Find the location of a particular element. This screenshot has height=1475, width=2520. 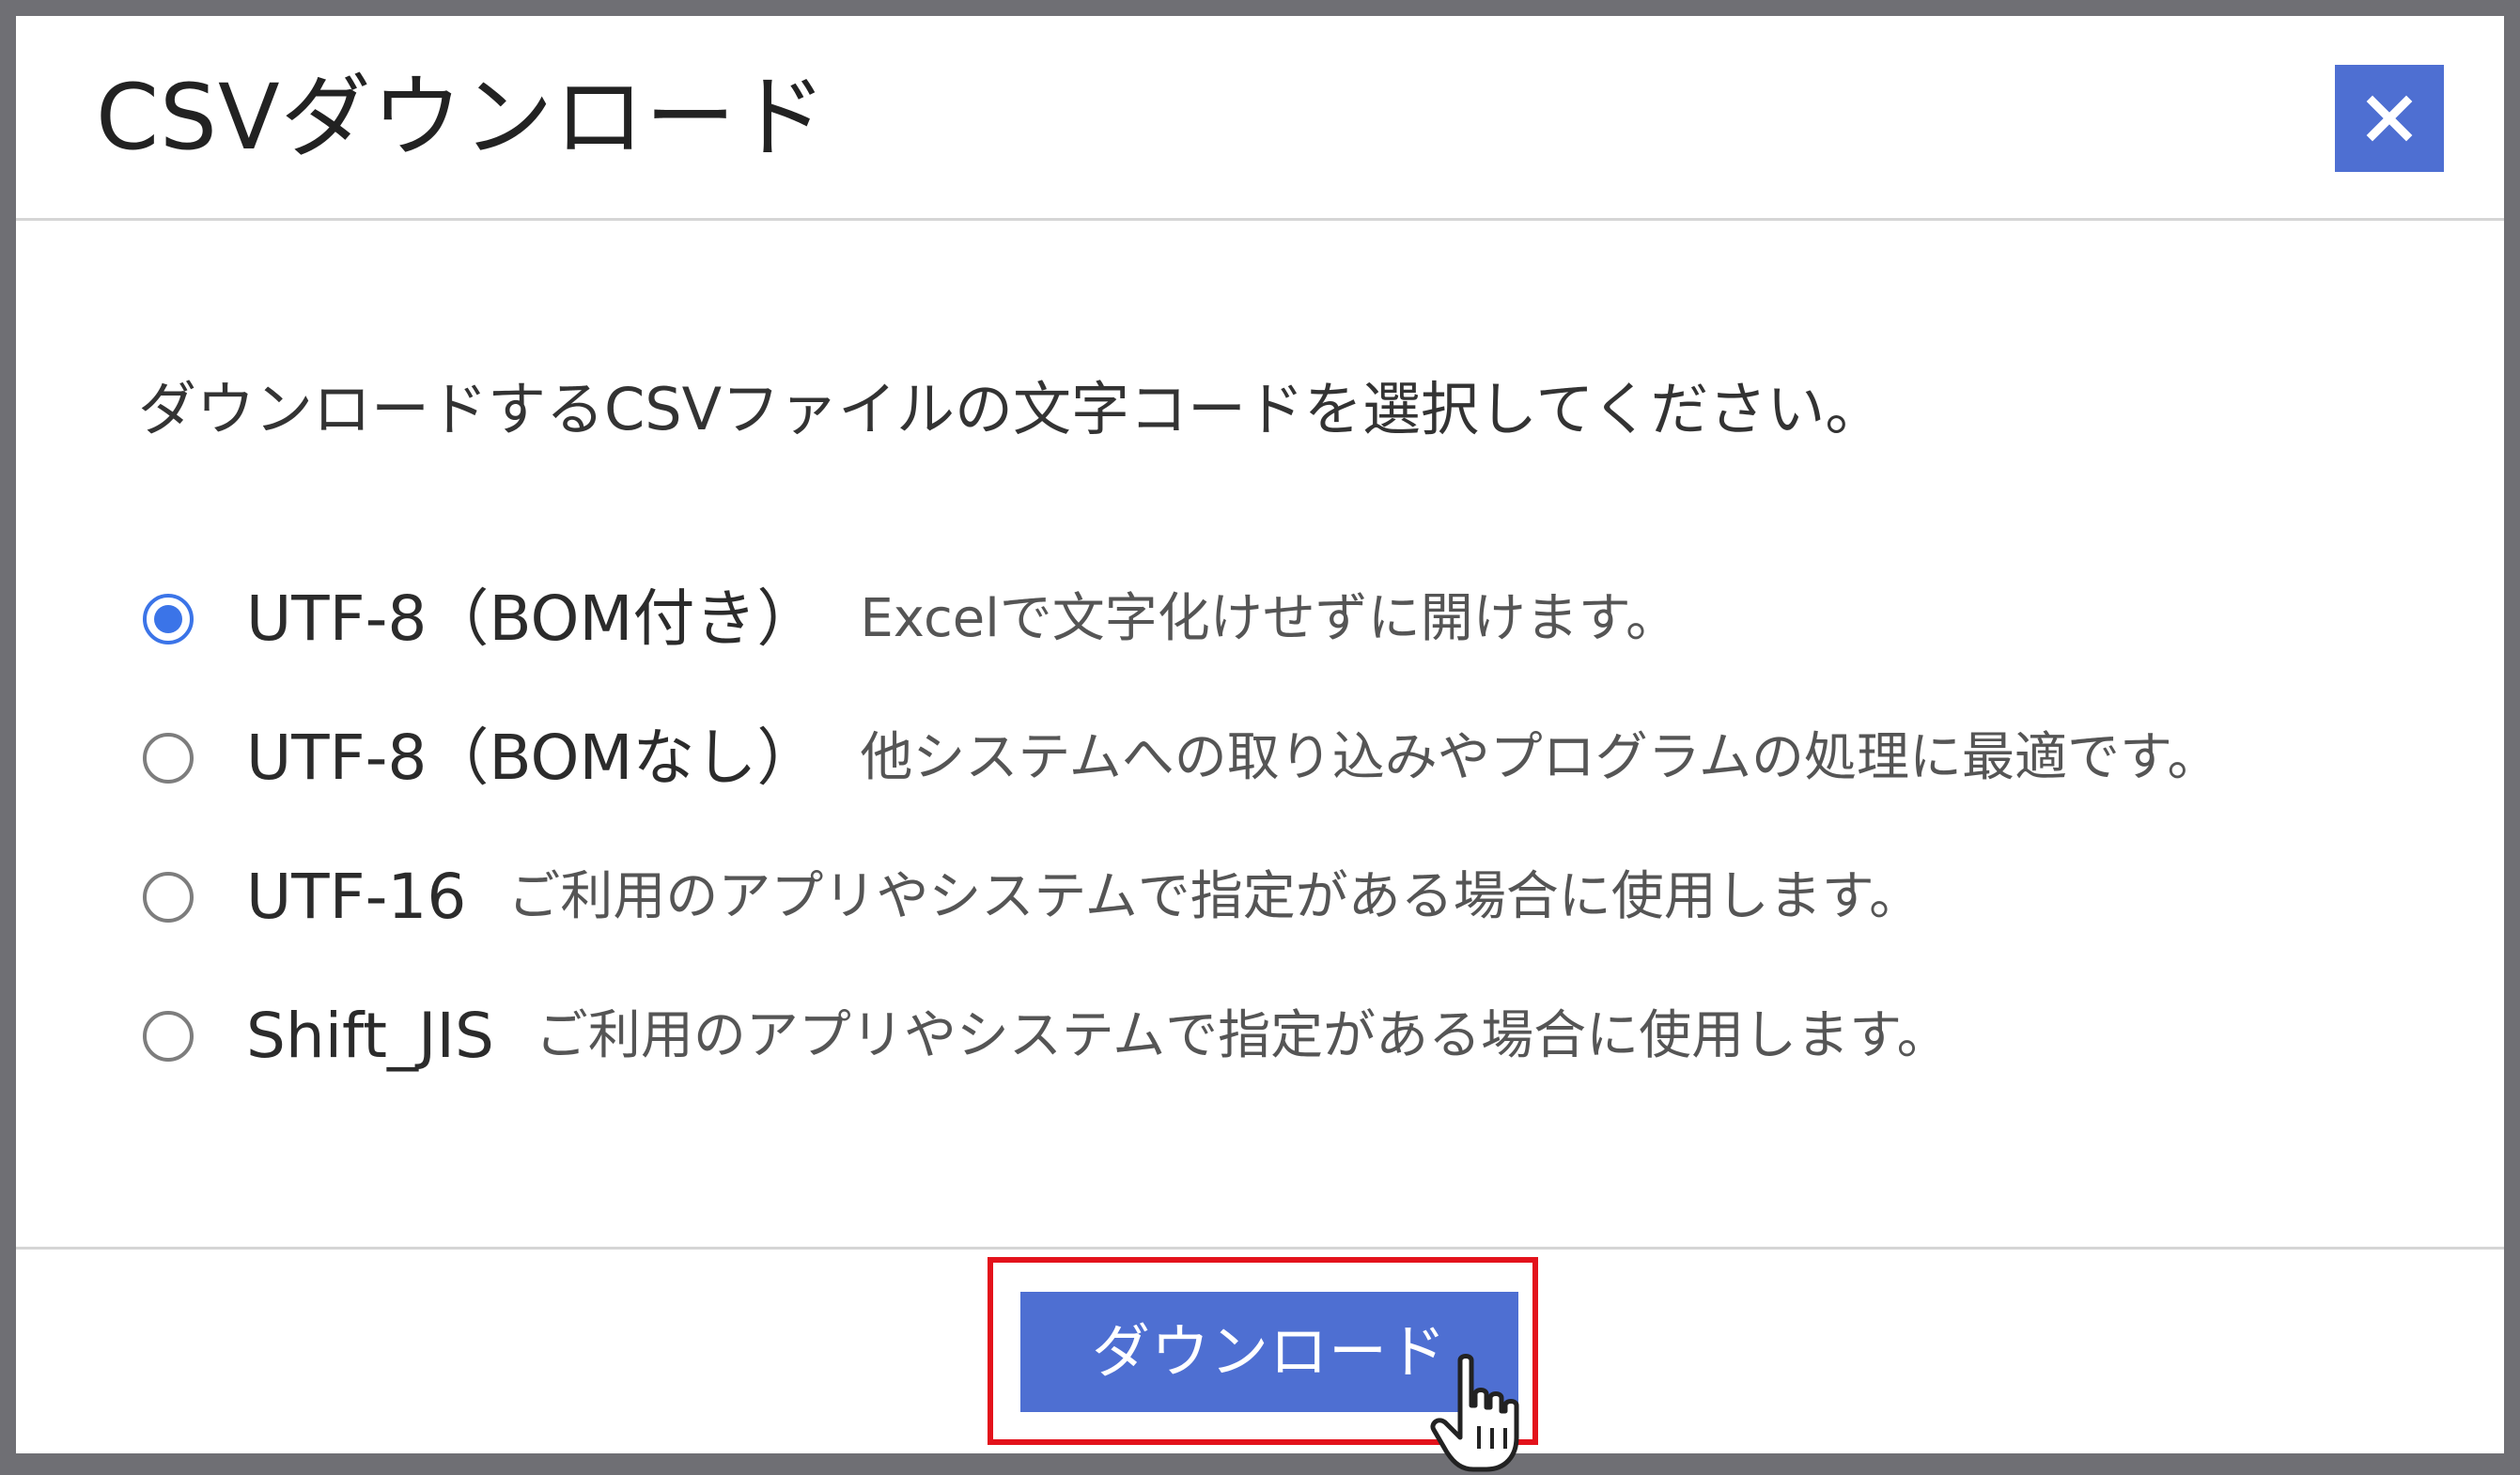

radio-utf16 is located at coordinates (168, 898).